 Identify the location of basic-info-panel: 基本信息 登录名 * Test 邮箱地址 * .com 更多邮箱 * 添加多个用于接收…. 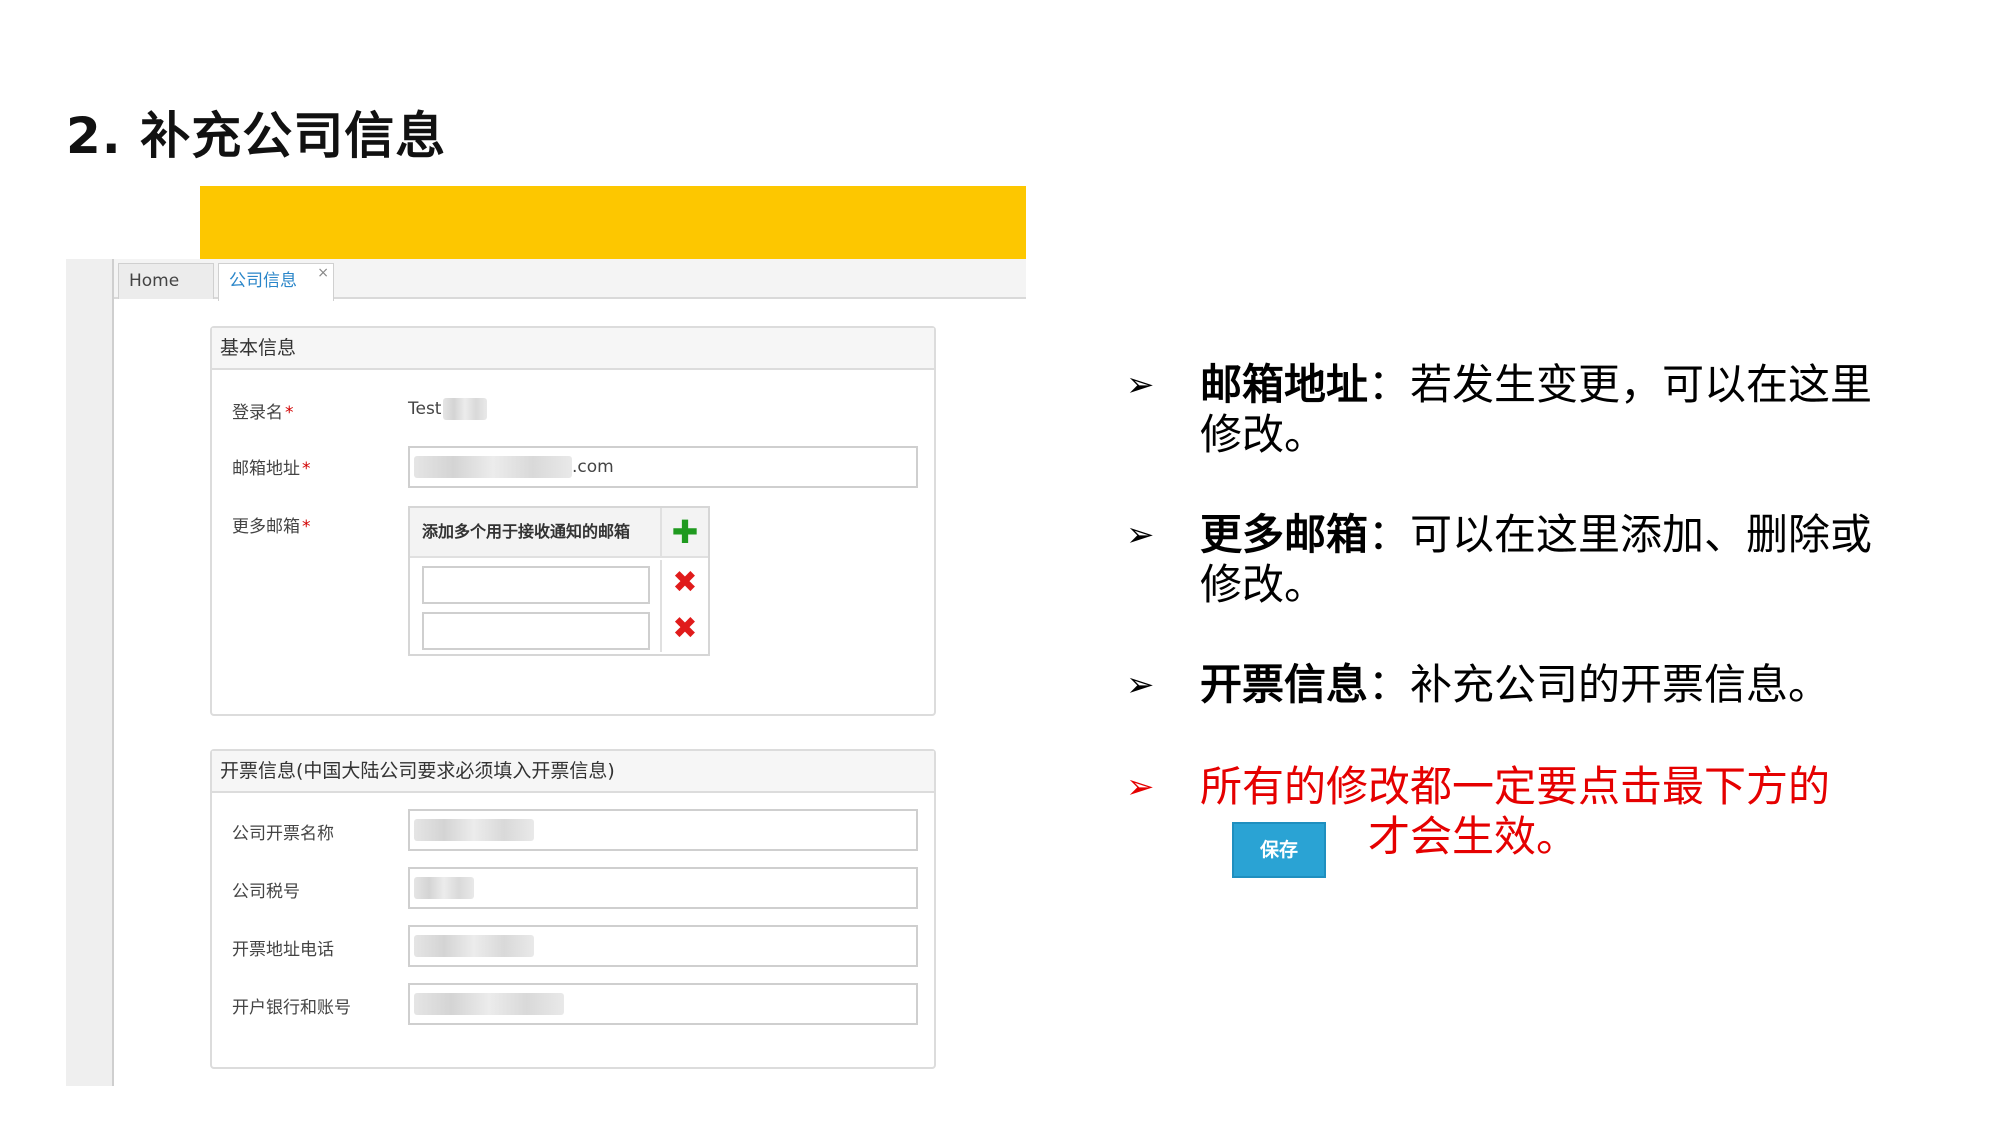
(573, 521).